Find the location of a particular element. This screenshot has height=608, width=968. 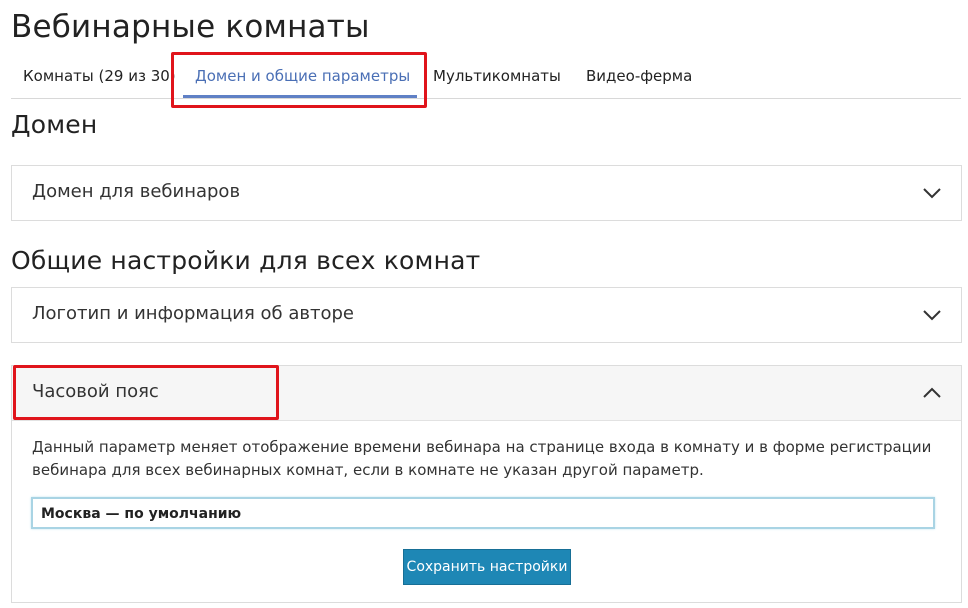

logo-accordion: Логотип и информация об авторе is located at coordinates (486, 315).